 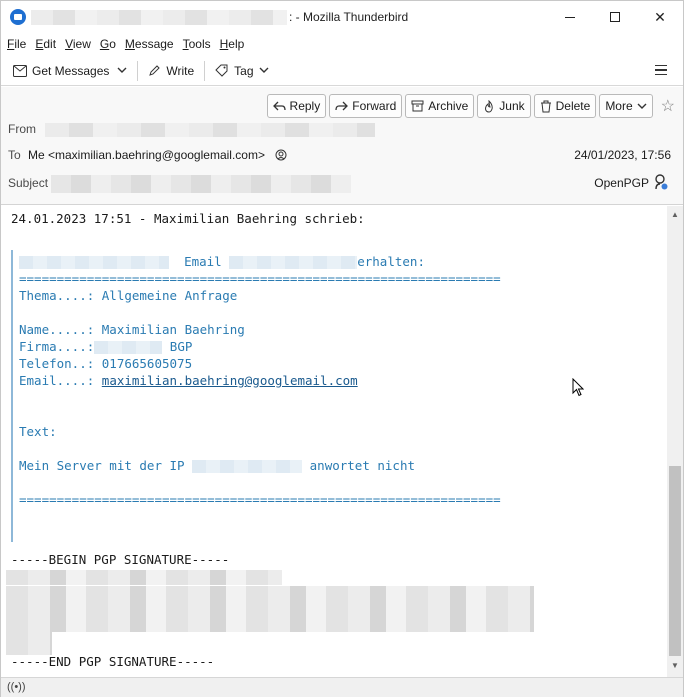 What do you see at coordinates (14, 155) in the screenshot?
I see `to-label: To` at bounding box center [14, 155].